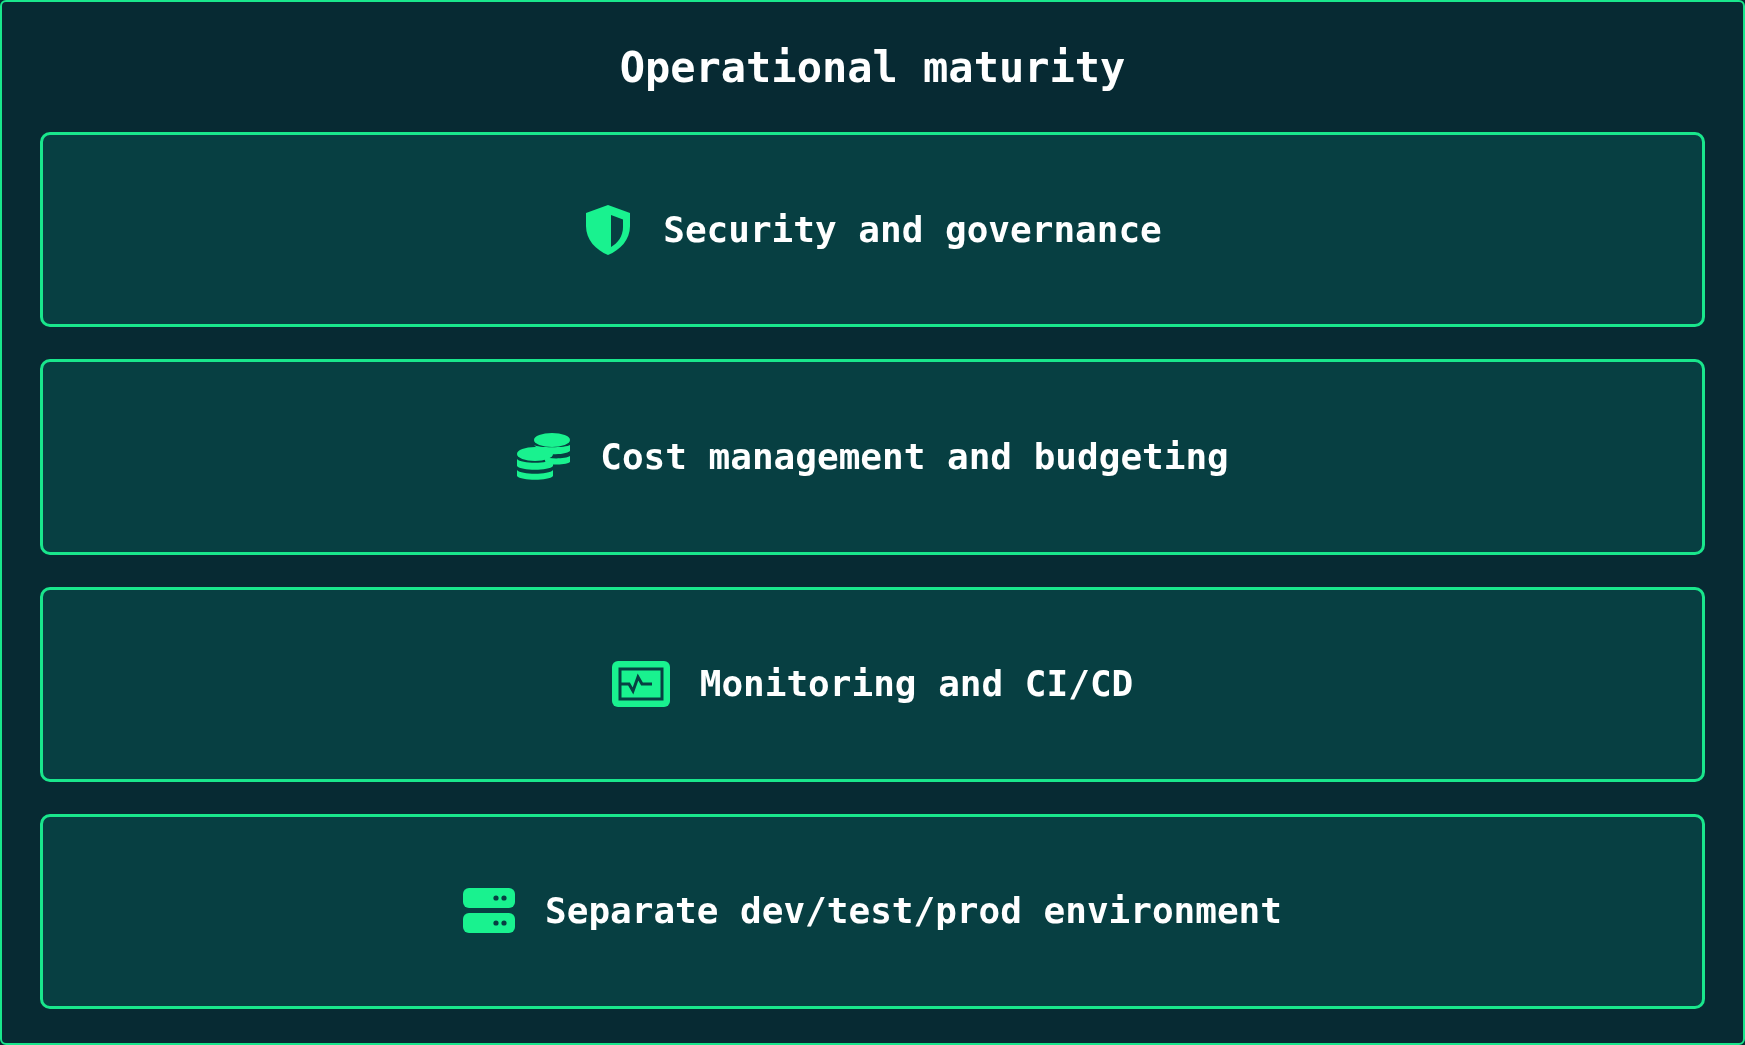 This screenshot has width=1745, height=1045. What do you see at coordinates (912, 229) in the screenshot?
I see `item-label: Security and governance` at bounding box center [912, 229].